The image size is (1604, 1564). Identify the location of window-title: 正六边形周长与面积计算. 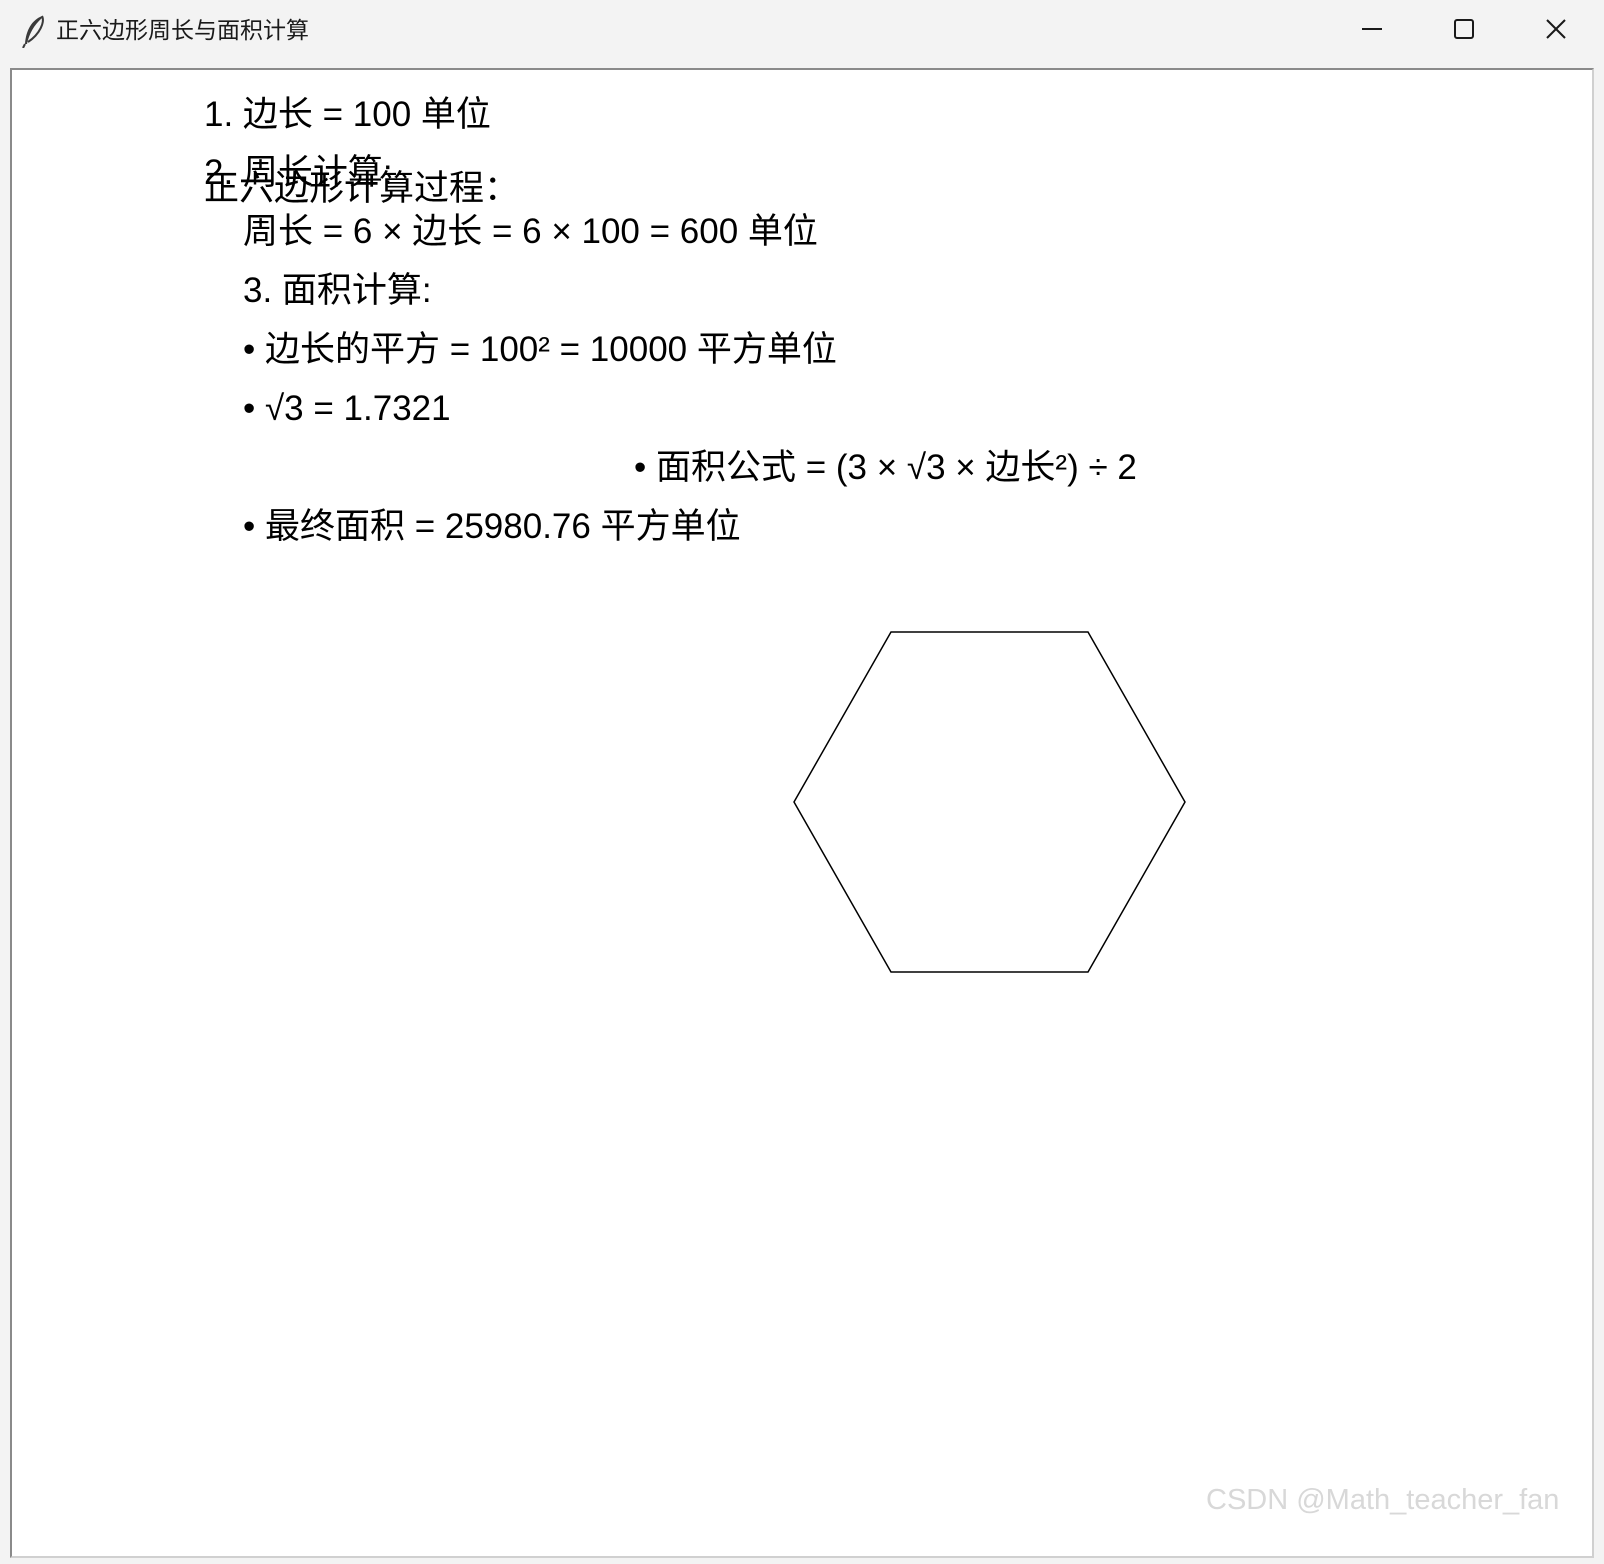
(182, 31).